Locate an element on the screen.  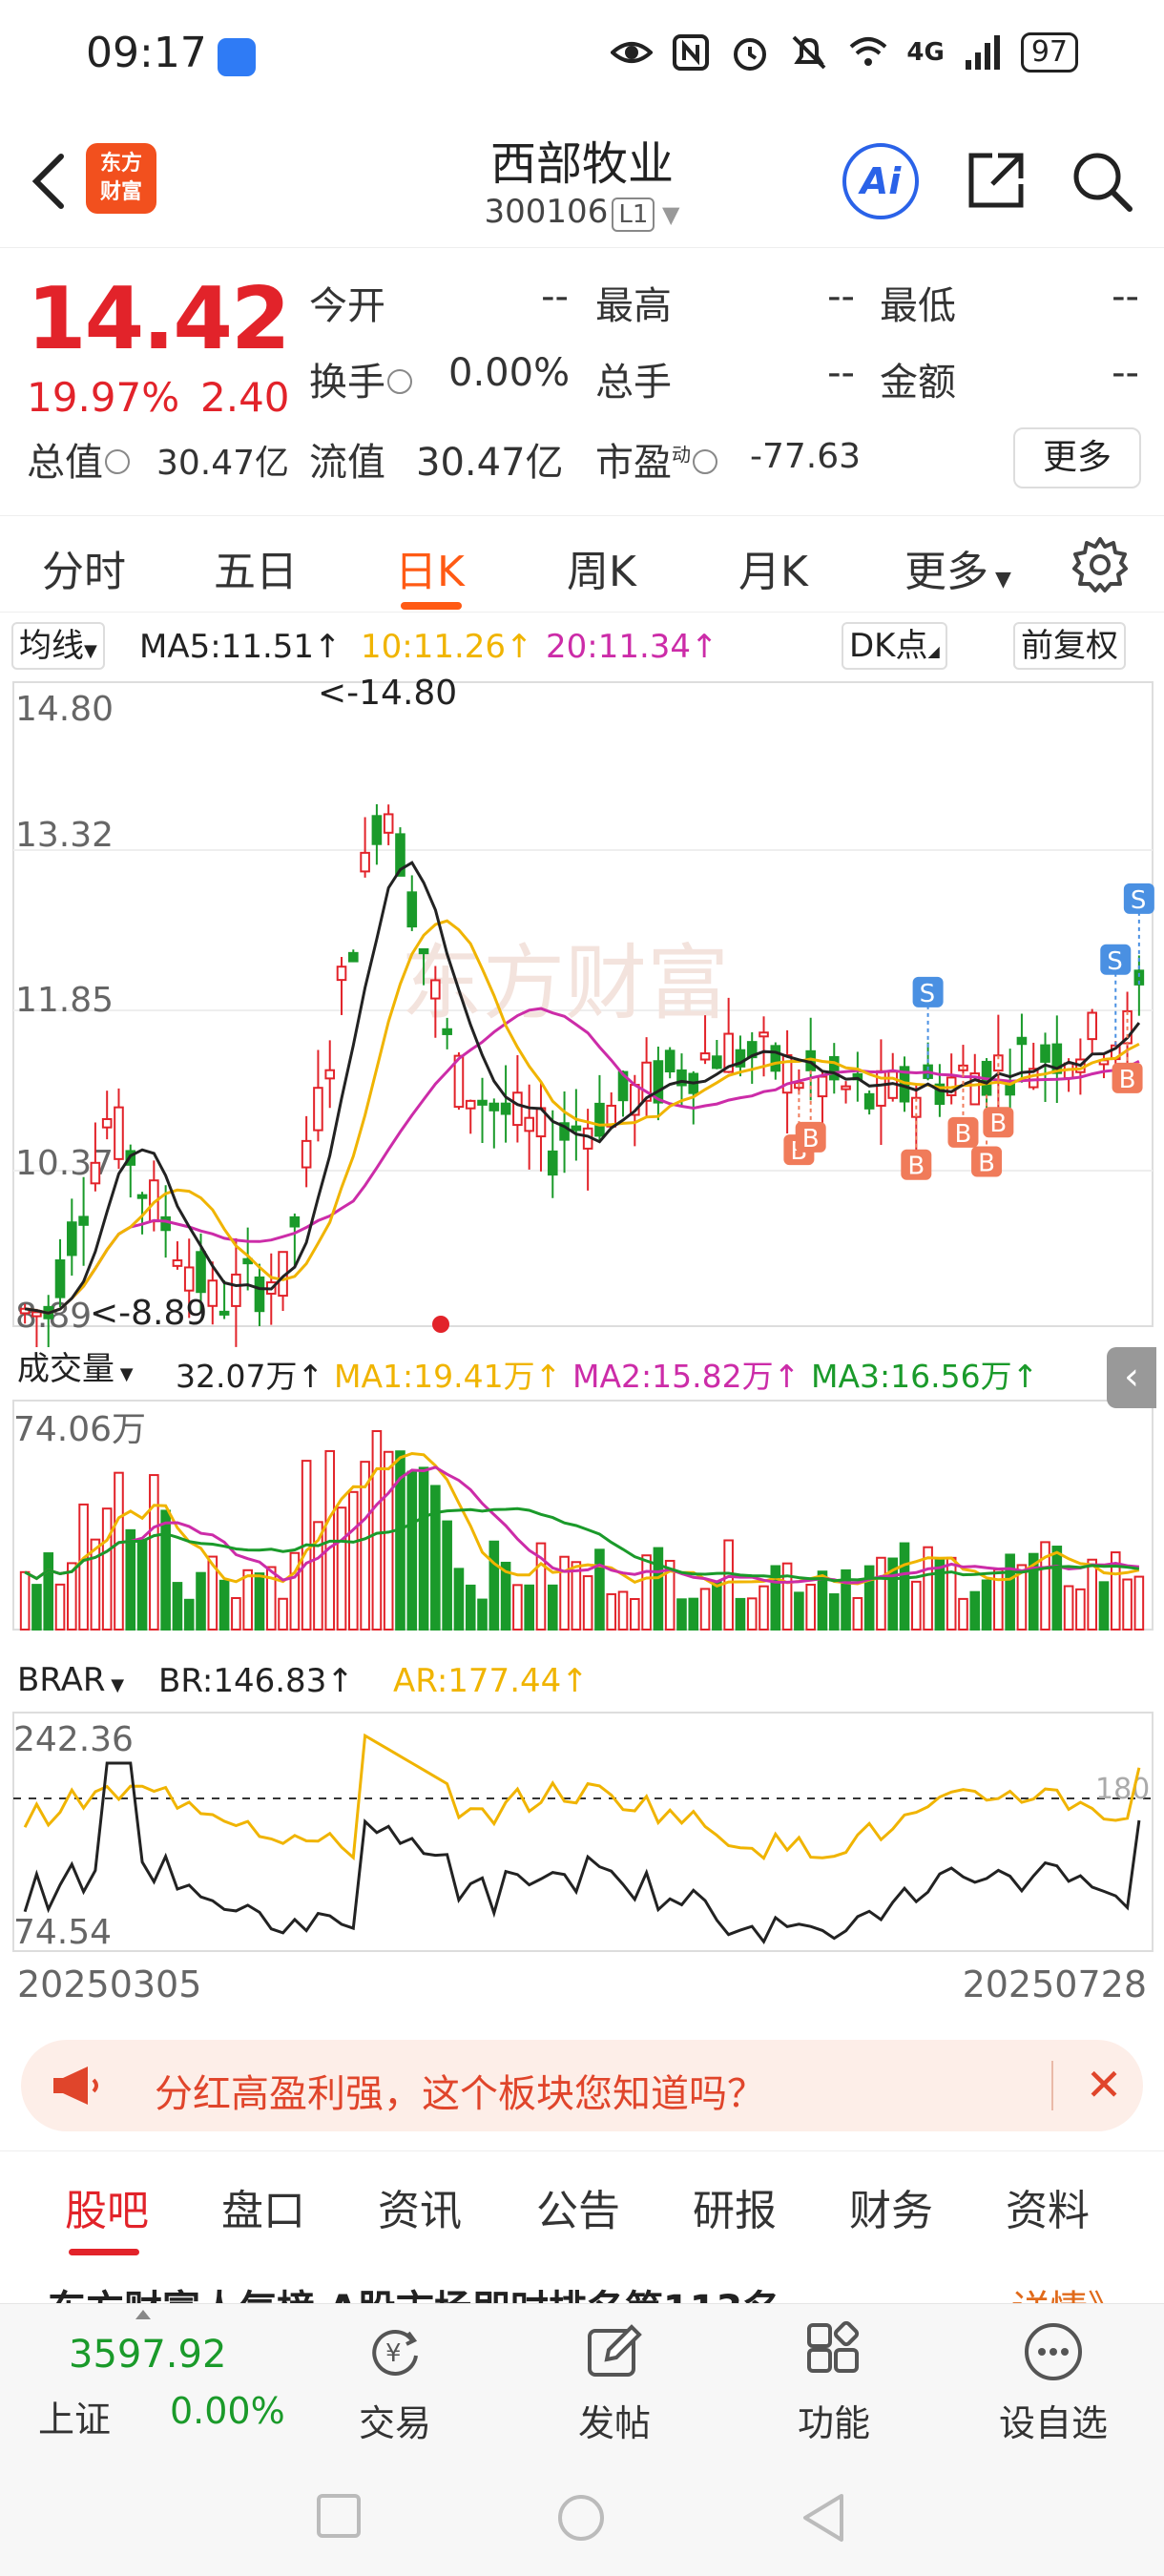
tab-daily-k: 日K is located at coordinates (430, 567).